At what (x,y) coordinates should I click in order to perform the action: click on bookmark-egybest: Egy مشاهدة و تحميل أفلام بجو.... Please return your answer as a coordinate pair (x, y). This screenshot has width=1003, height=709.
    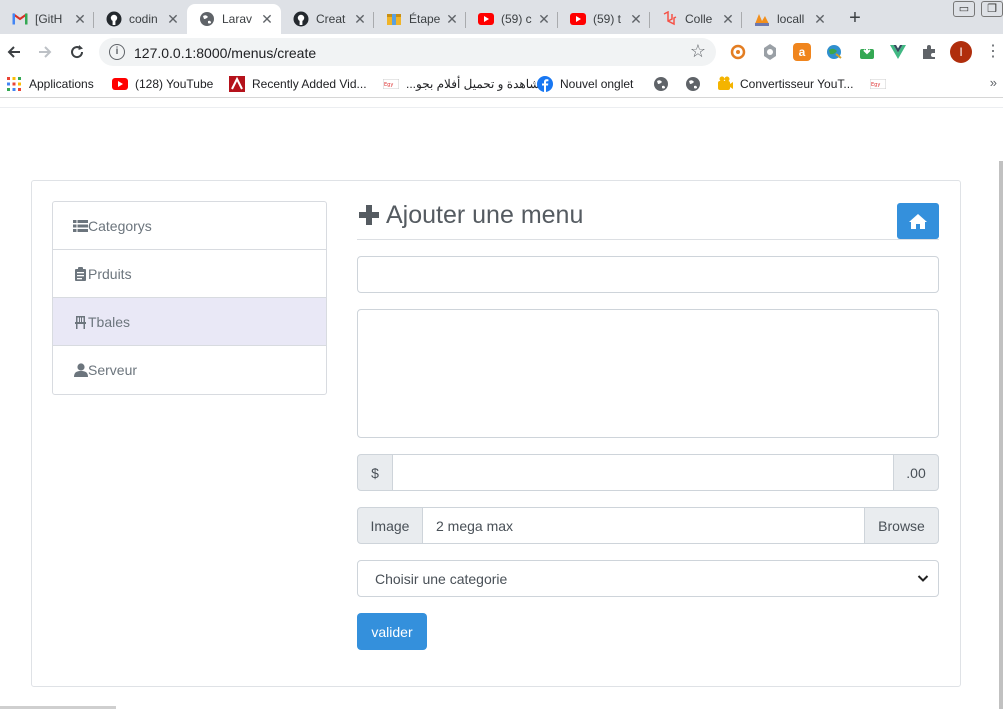
    Looking at the image, I should click on (465, 84).